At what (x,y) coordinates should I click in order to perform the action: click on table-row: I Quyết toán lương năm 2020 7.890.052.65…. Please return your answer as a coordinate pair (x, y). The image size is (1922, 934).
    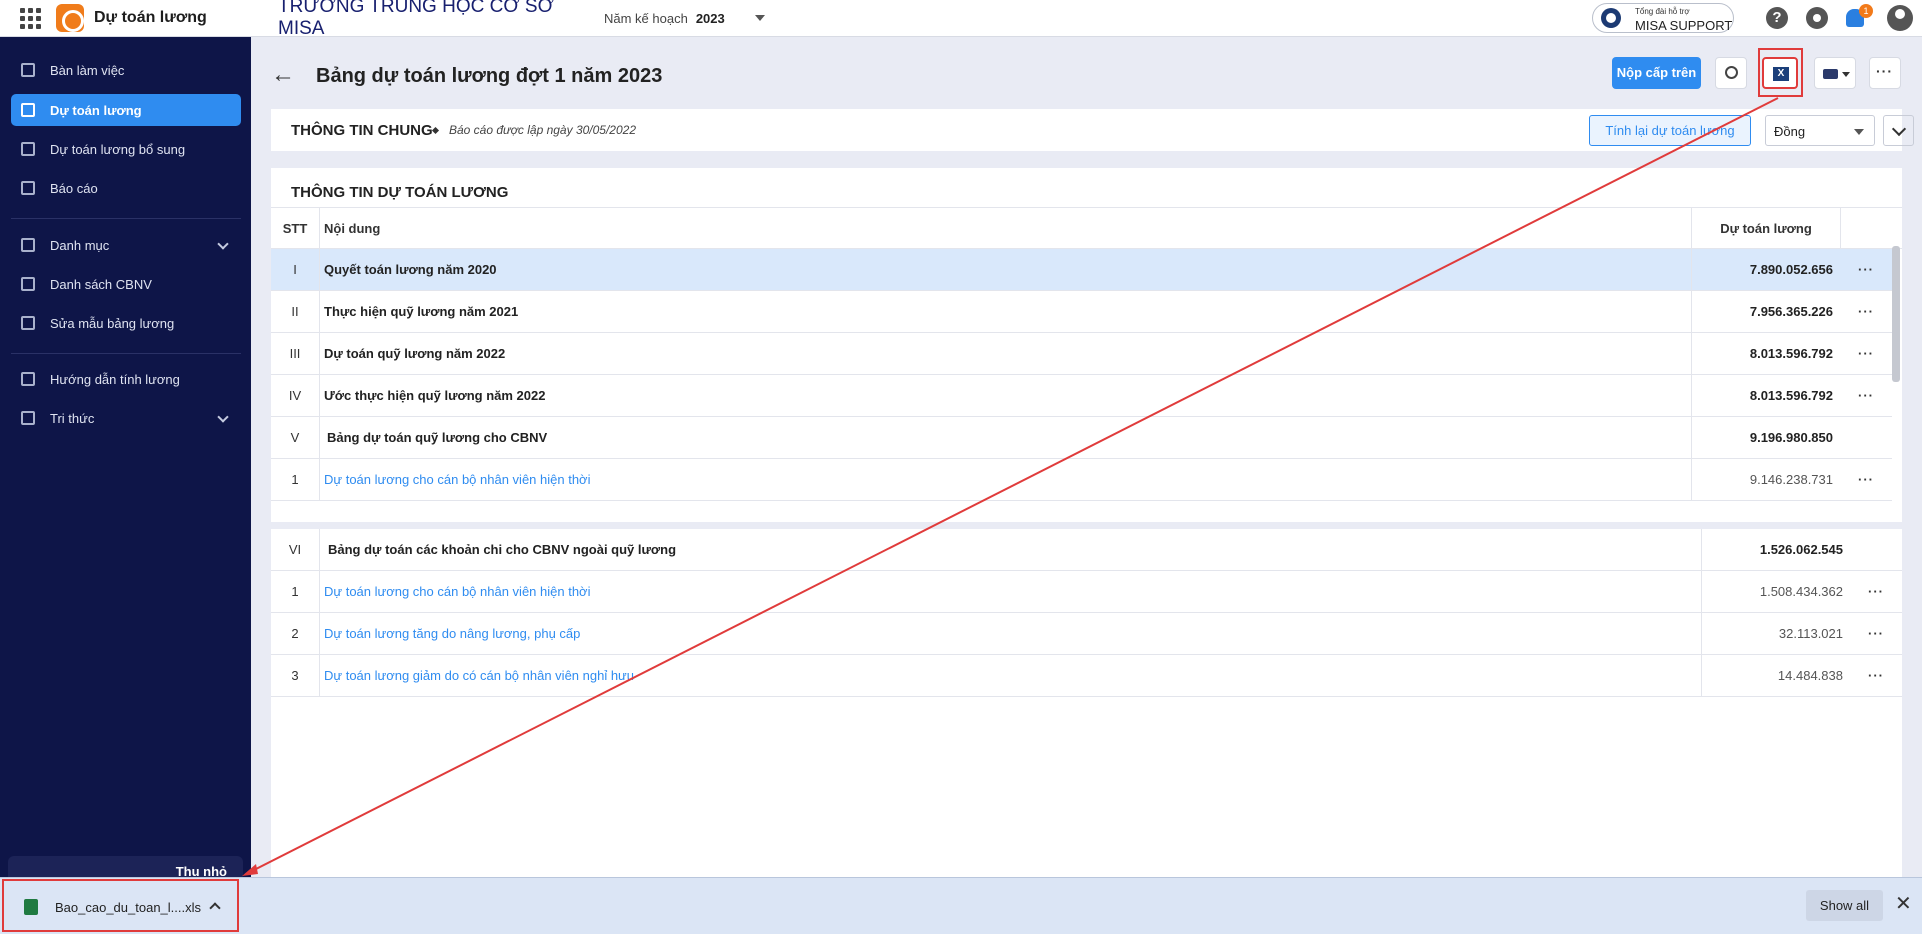
    Looking at the image, I should click on (1081, 270).